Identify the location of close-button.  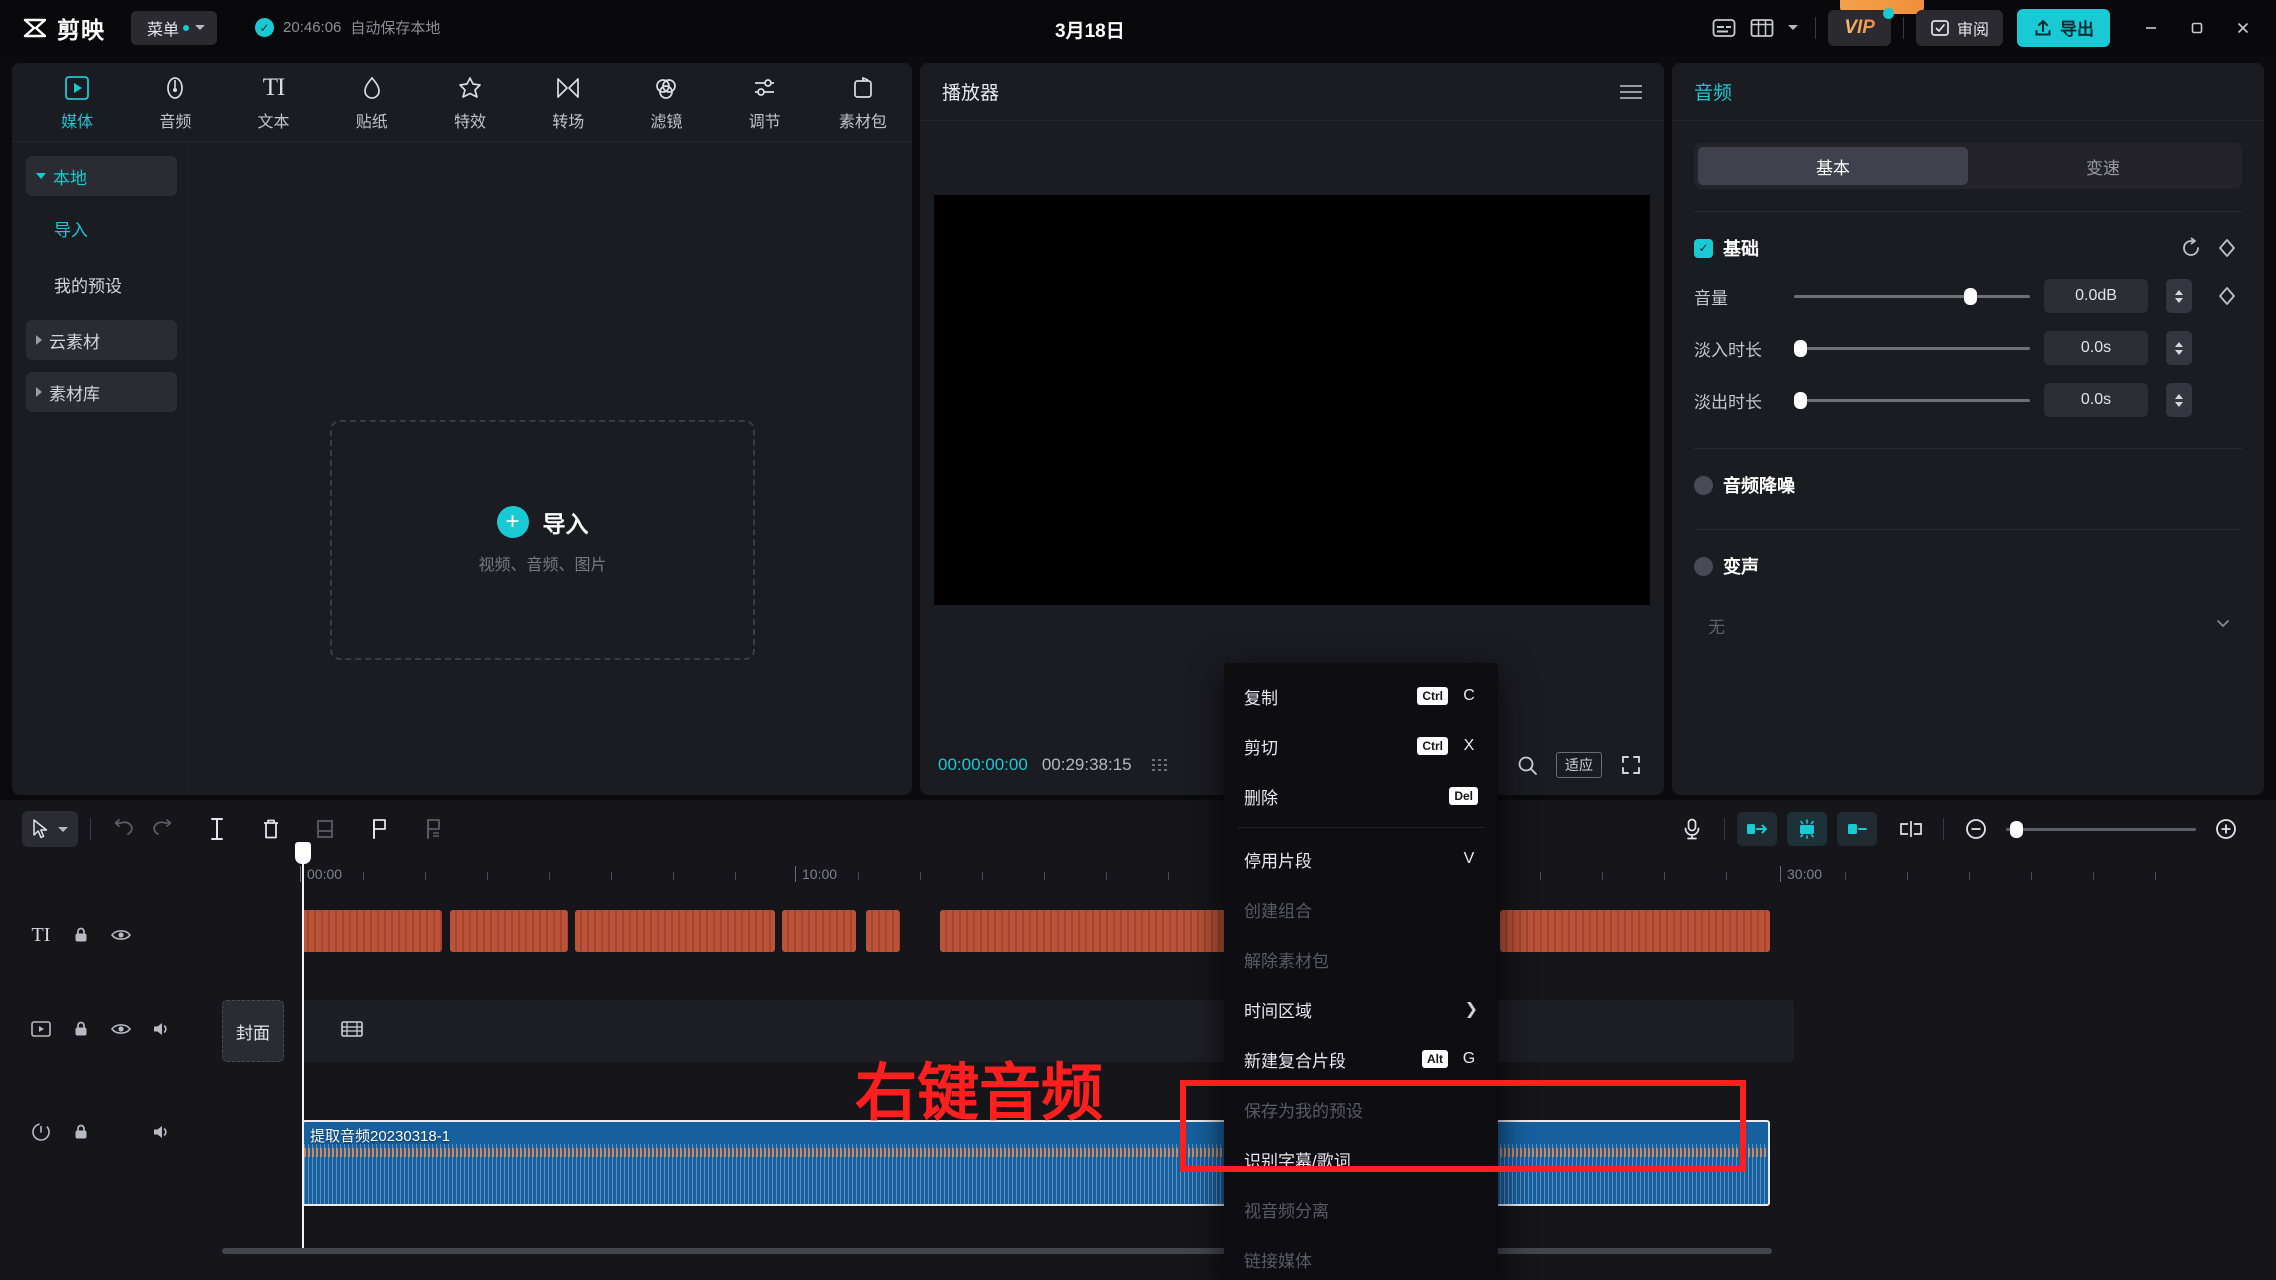
(2243, 27).